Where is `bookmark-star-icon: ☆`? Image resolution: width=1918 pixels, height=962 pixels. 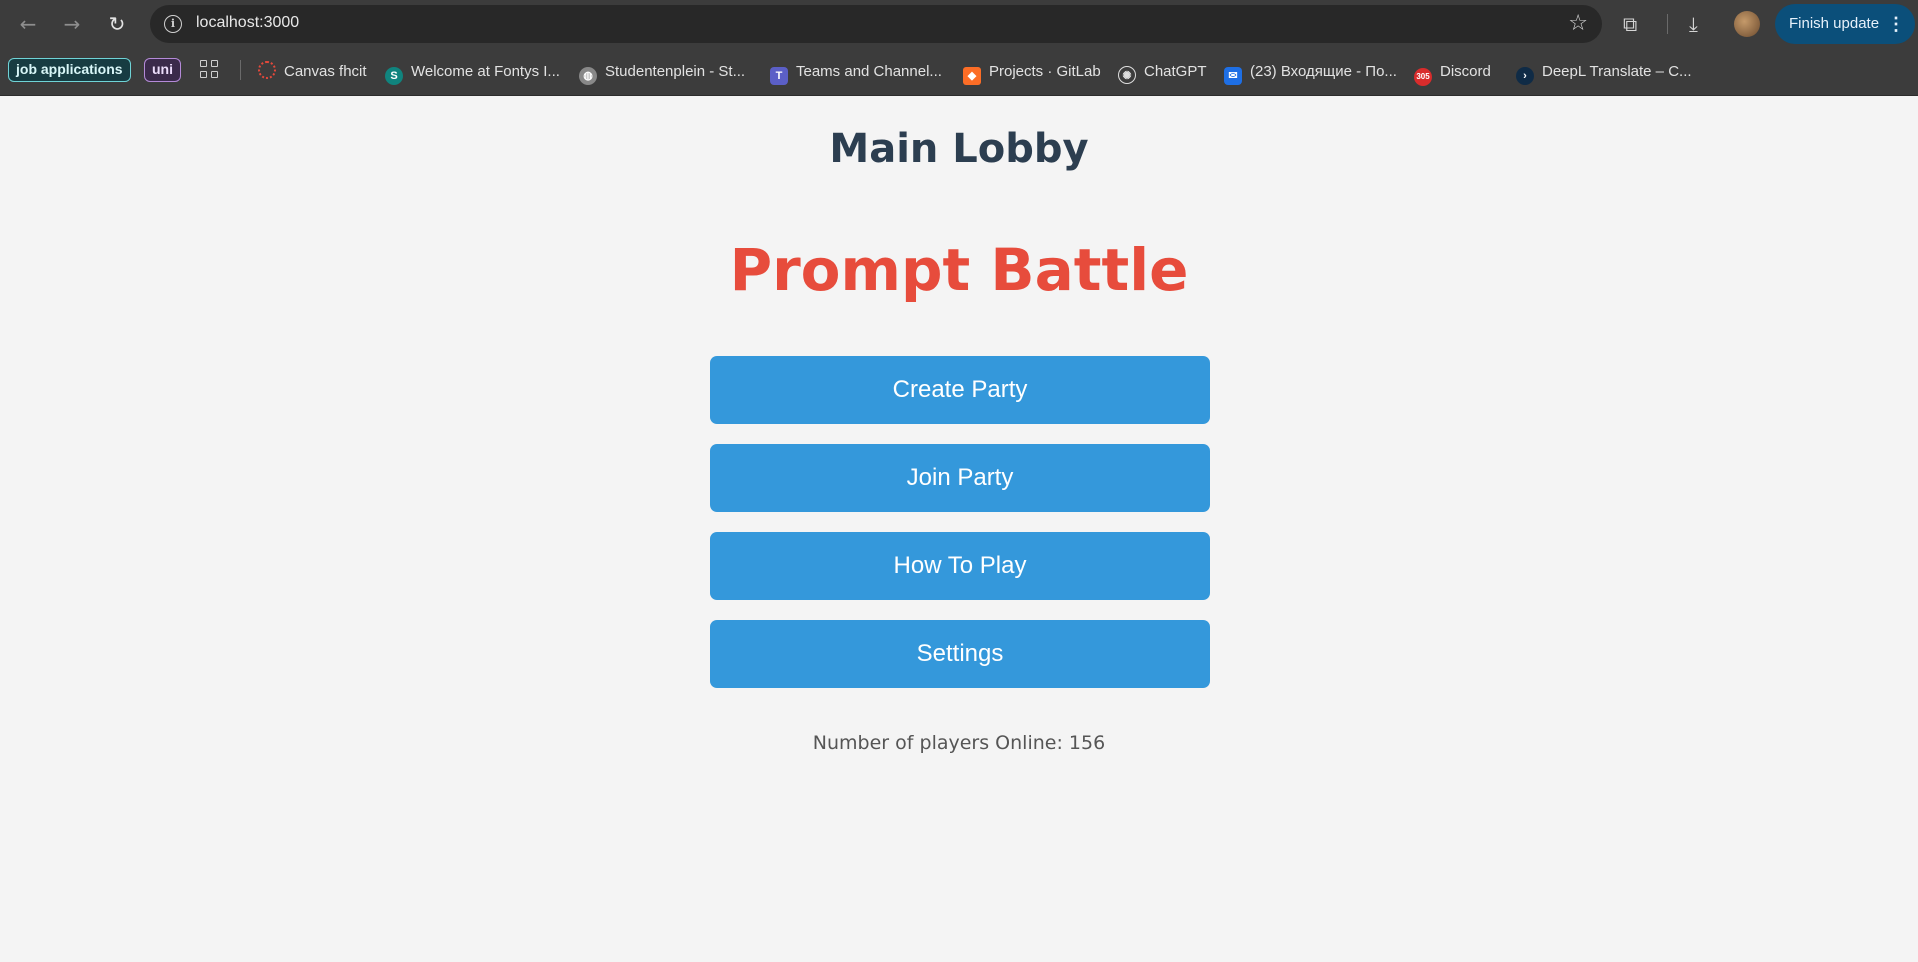
bookmark-star-icon: ☆ is located at coordinates (1578, 23).